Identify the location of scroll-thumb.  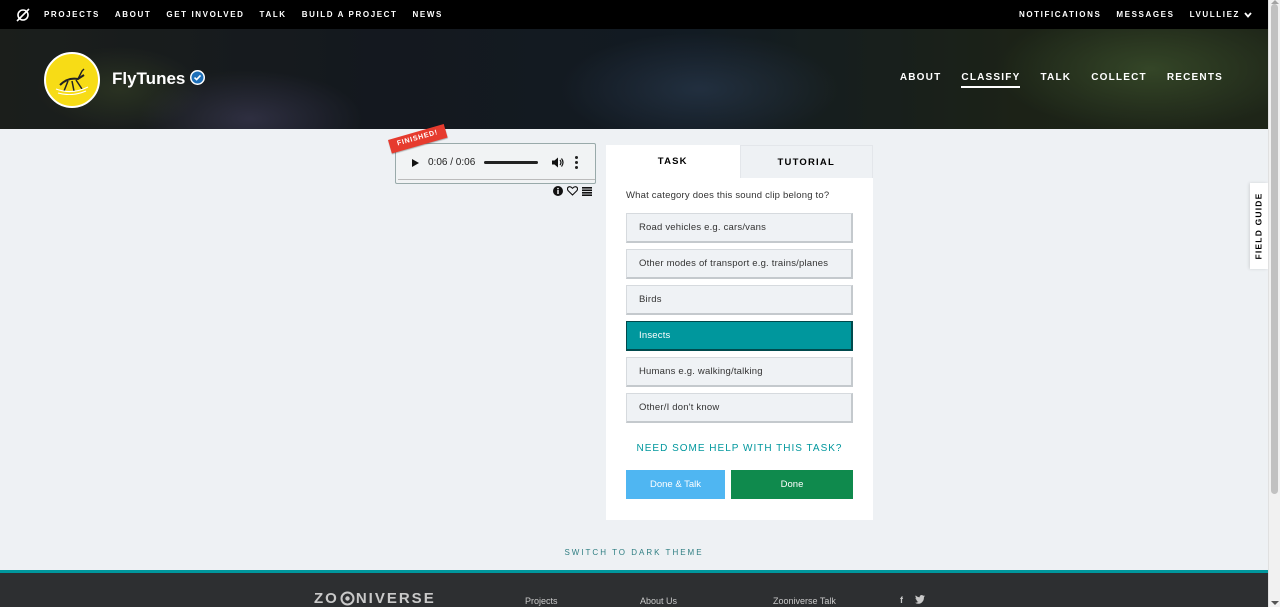
(1274, 249).